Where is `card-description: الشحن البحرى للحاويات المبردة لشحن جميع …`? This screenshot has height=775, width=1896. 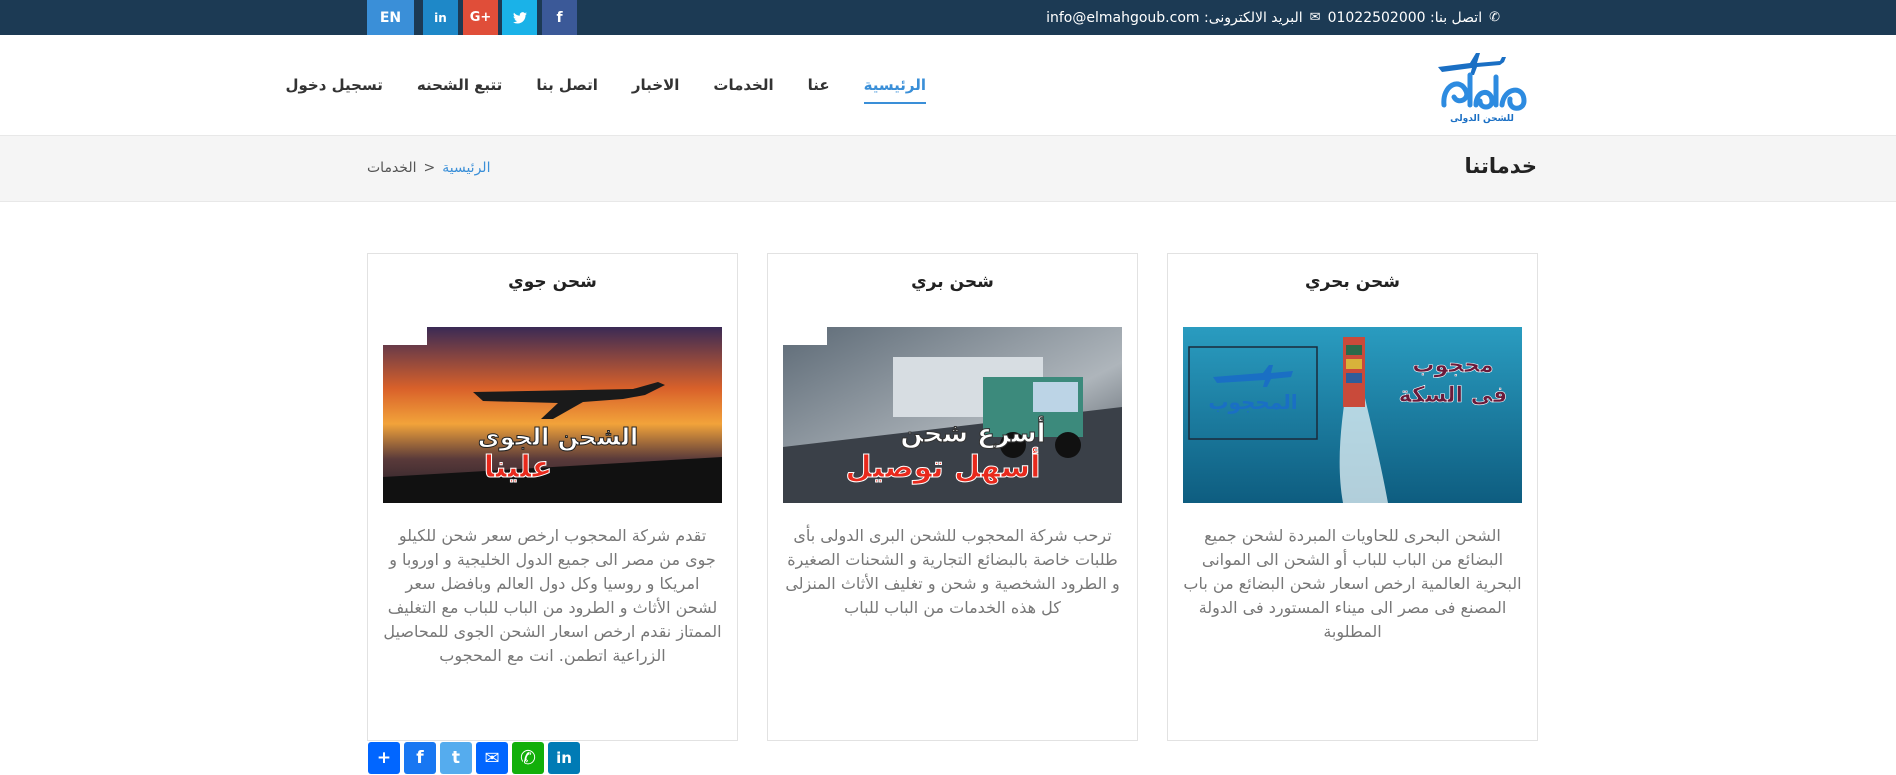 card-description: الشحن البحرى للحاويات المبردة لشحن جميع … is located at coordinates (1352, 583).